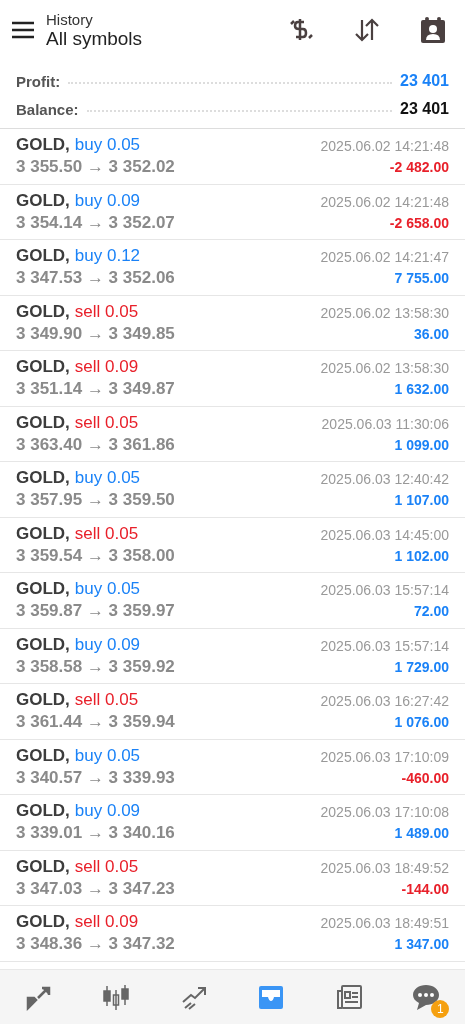 This screenshot has width=465, height=1024. What do you see at coordinates (95, 888) in the screenshot?
I see `deal-prices: 3 347.03 → 3 347.23` at bounding box center [95, 888].